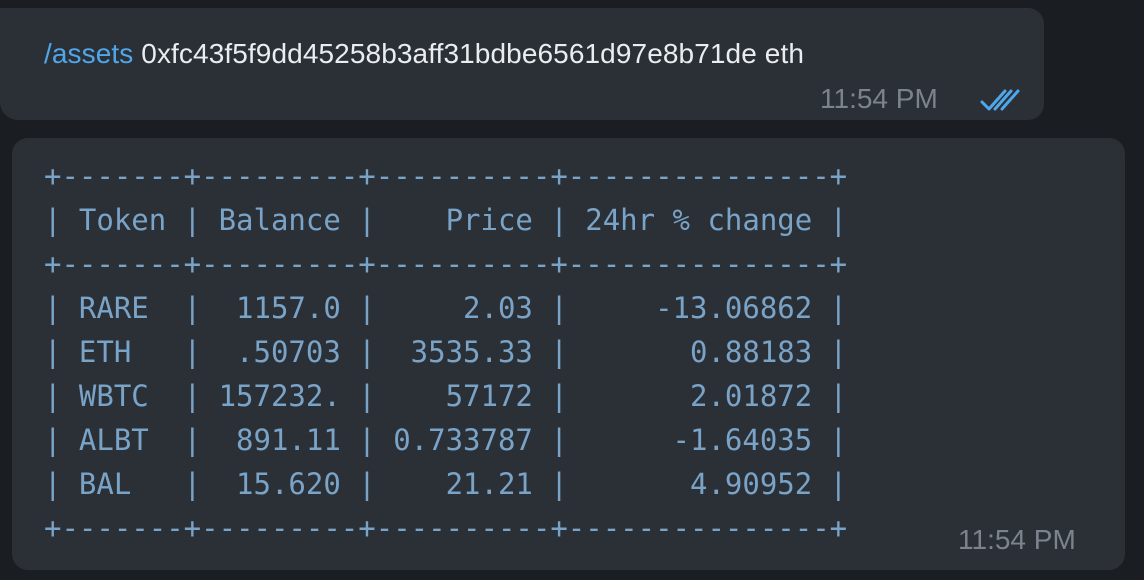 This screenshot has width=1144, height=580. What do you see at coordinates (446, 396) in the screenshot?
I see `table-row: | WBTC | 157232. | 57172 | 2.01872 |` at bounding box center [446, 396].